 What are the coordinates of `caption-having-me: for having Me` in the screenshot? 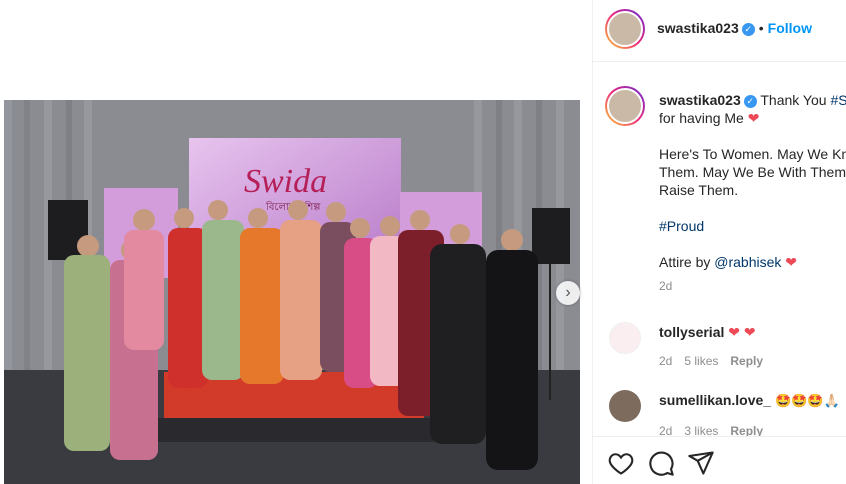 It's located at (701, 118).